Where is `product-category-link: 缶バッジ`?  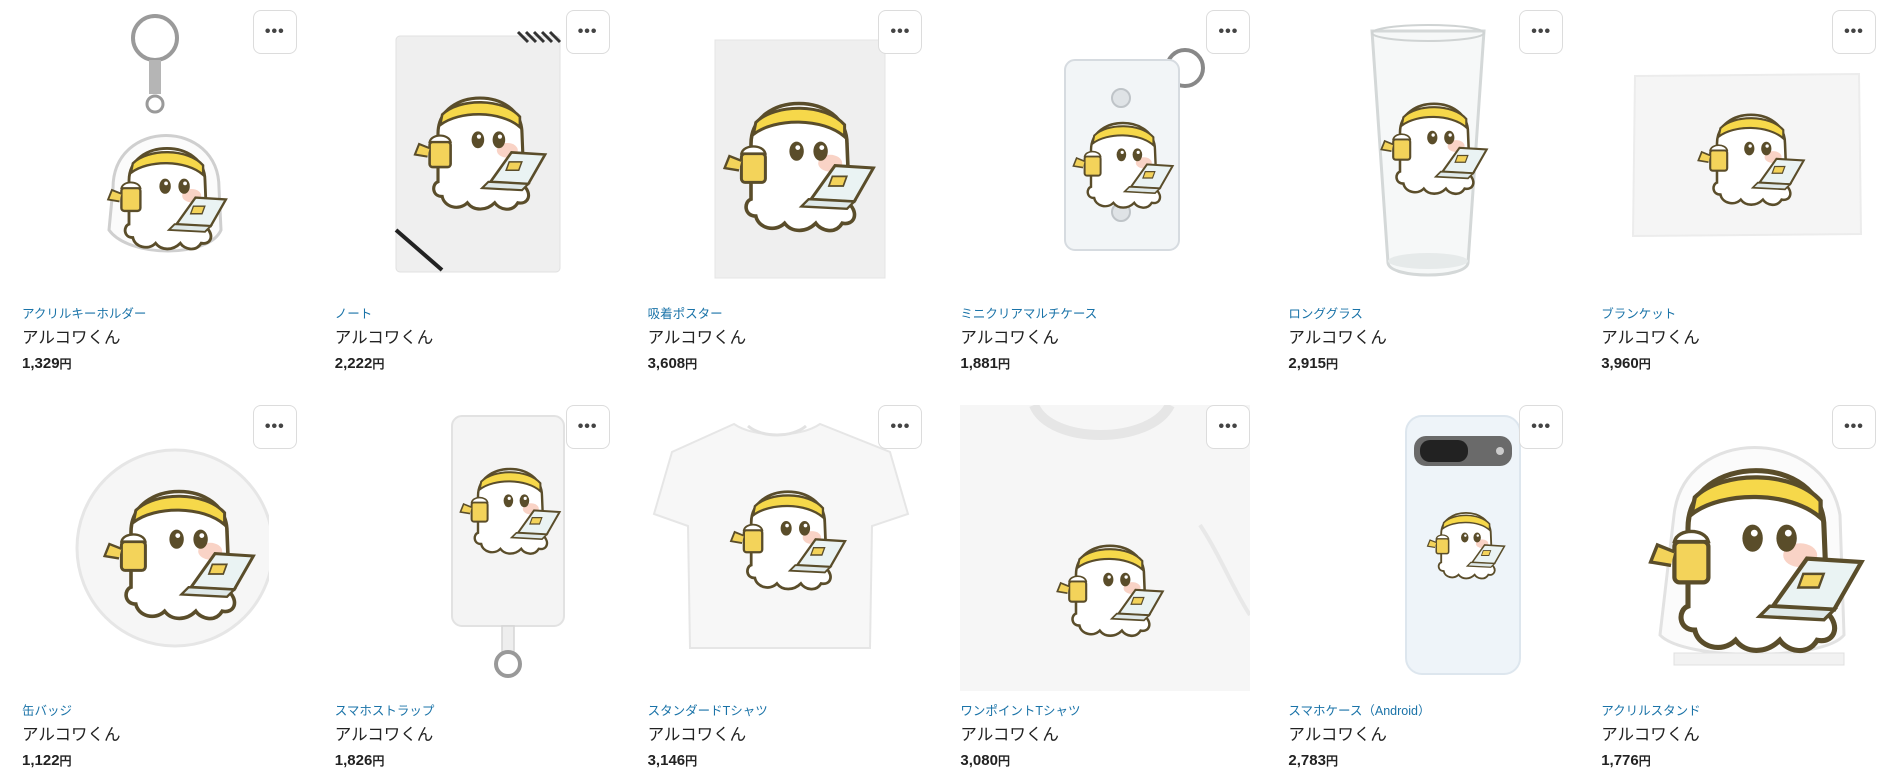
product-category-link: 缶バッジ is located at coordinates (167, 711).